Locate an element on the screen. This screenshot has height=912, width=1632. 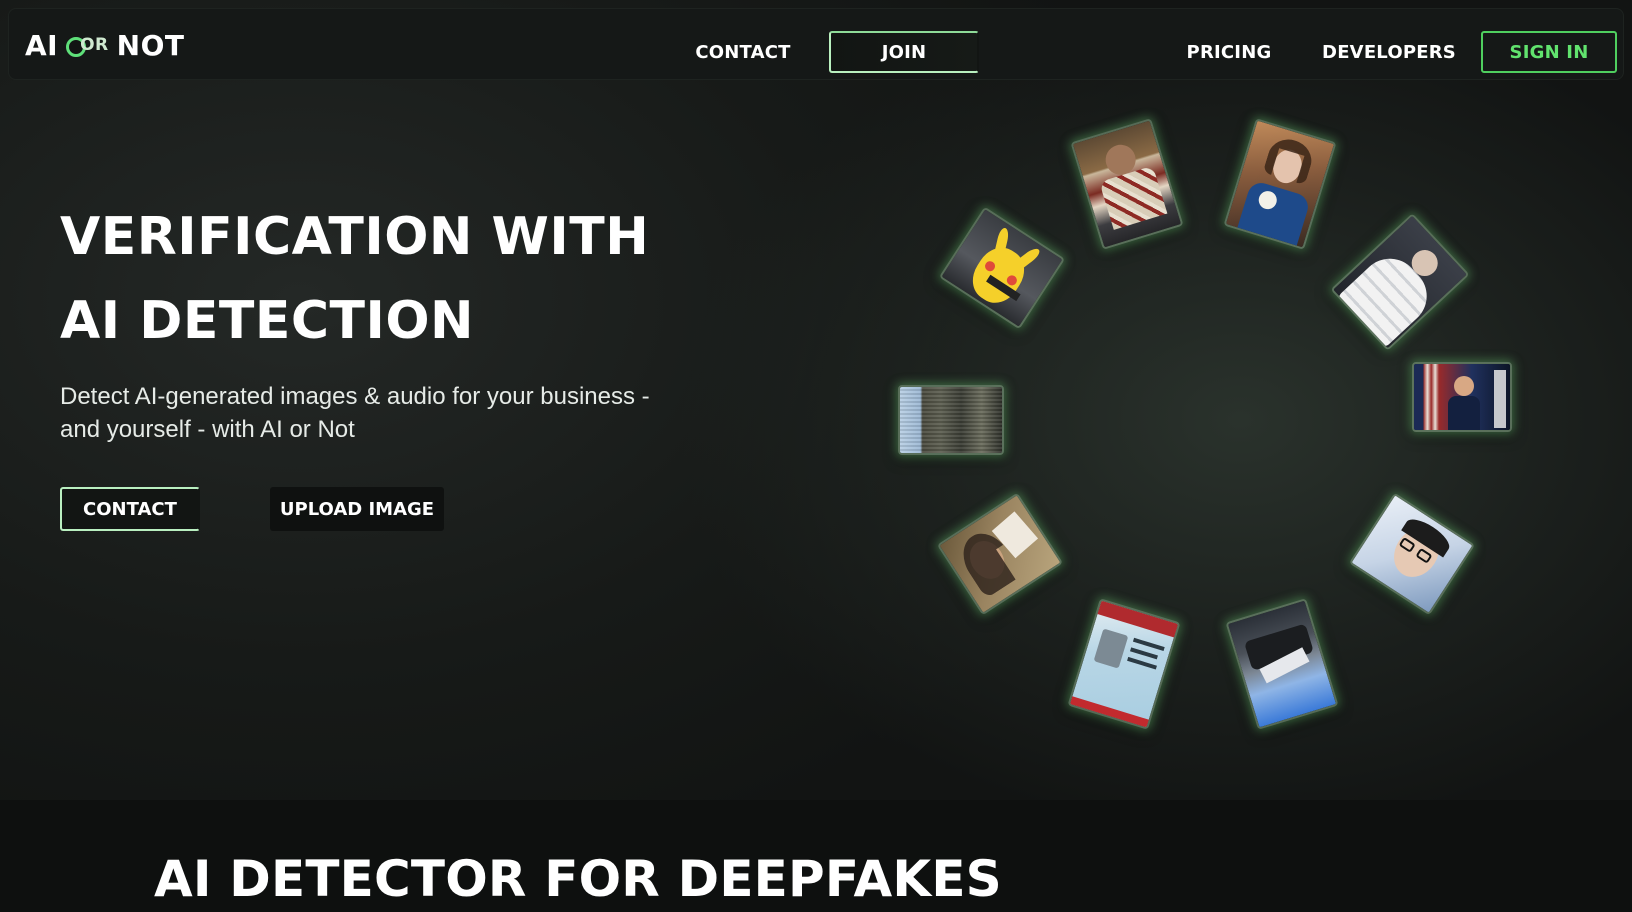
nav-pricing-link: PRICING is located at coordinates (1229, 52).